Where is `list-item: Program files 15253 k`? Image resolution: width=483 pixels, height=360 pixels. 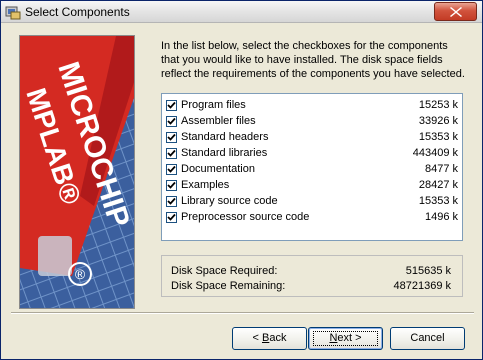
list-item: Program files 15253 k is located at coordinates (312, 106).